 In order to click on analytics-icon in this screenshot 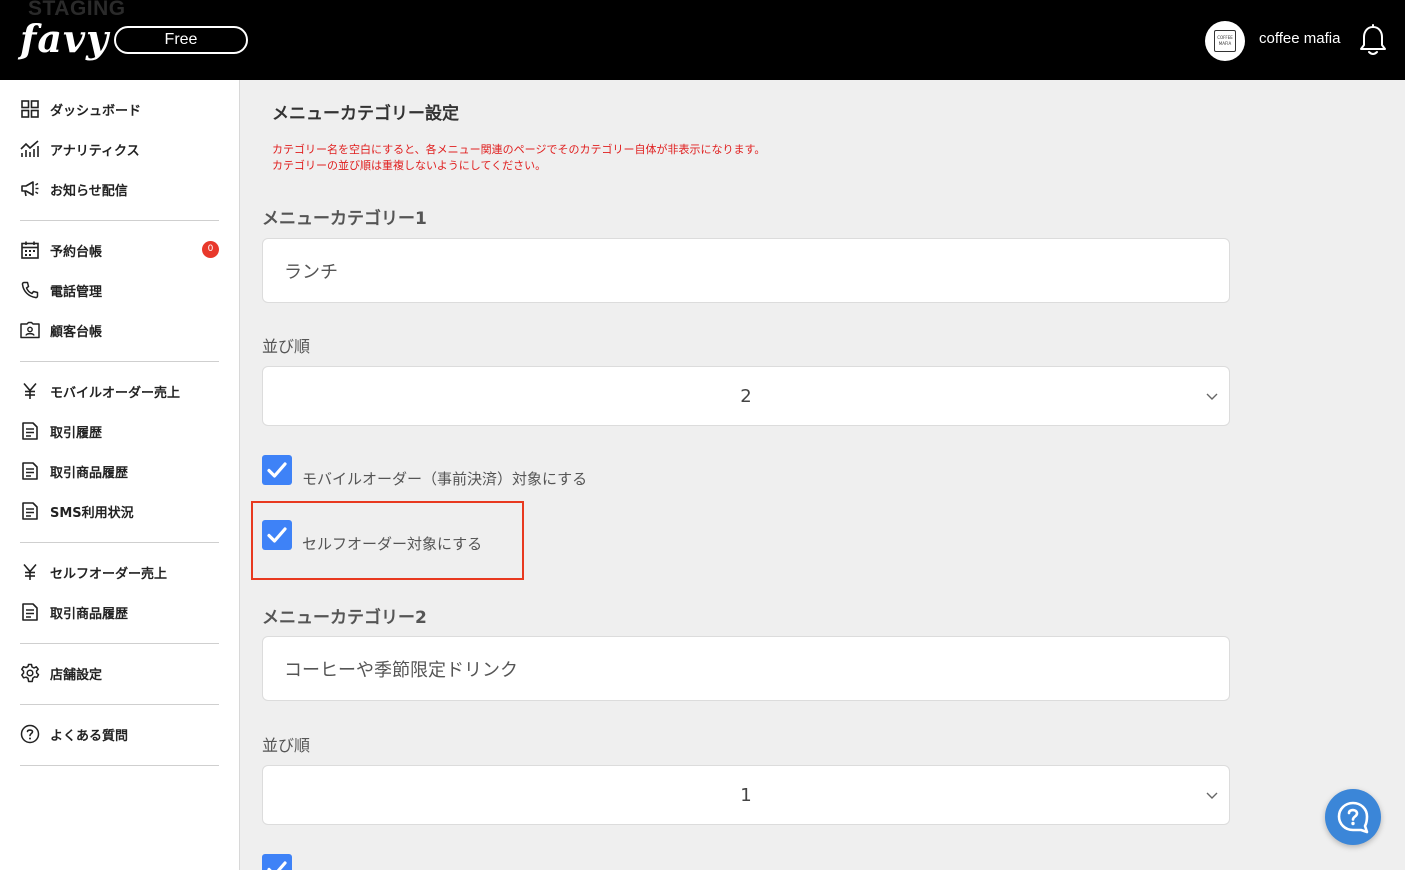, I will do `click(30, 149)`.